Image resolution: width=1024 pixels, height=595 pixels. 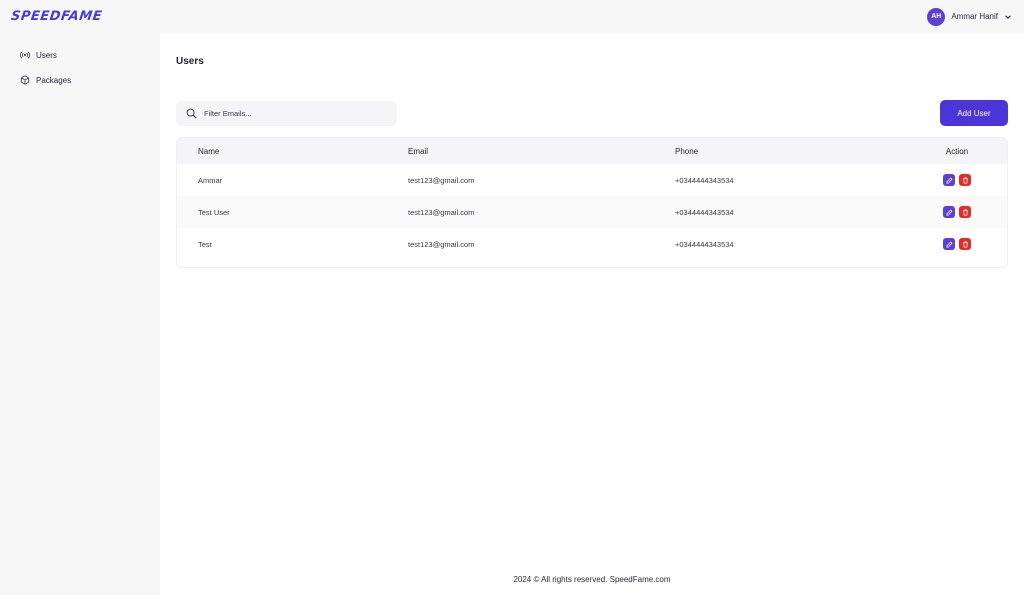 What do you see at coordinates (294, 113) in the screenshot?
I see `search-input` at bounding box center [294, 113].